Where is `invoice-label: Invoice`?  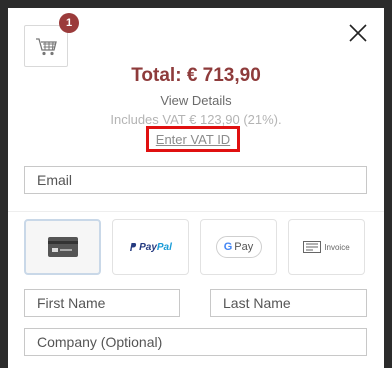
invoice-label: Invoice is located at coordinates (337, 247).